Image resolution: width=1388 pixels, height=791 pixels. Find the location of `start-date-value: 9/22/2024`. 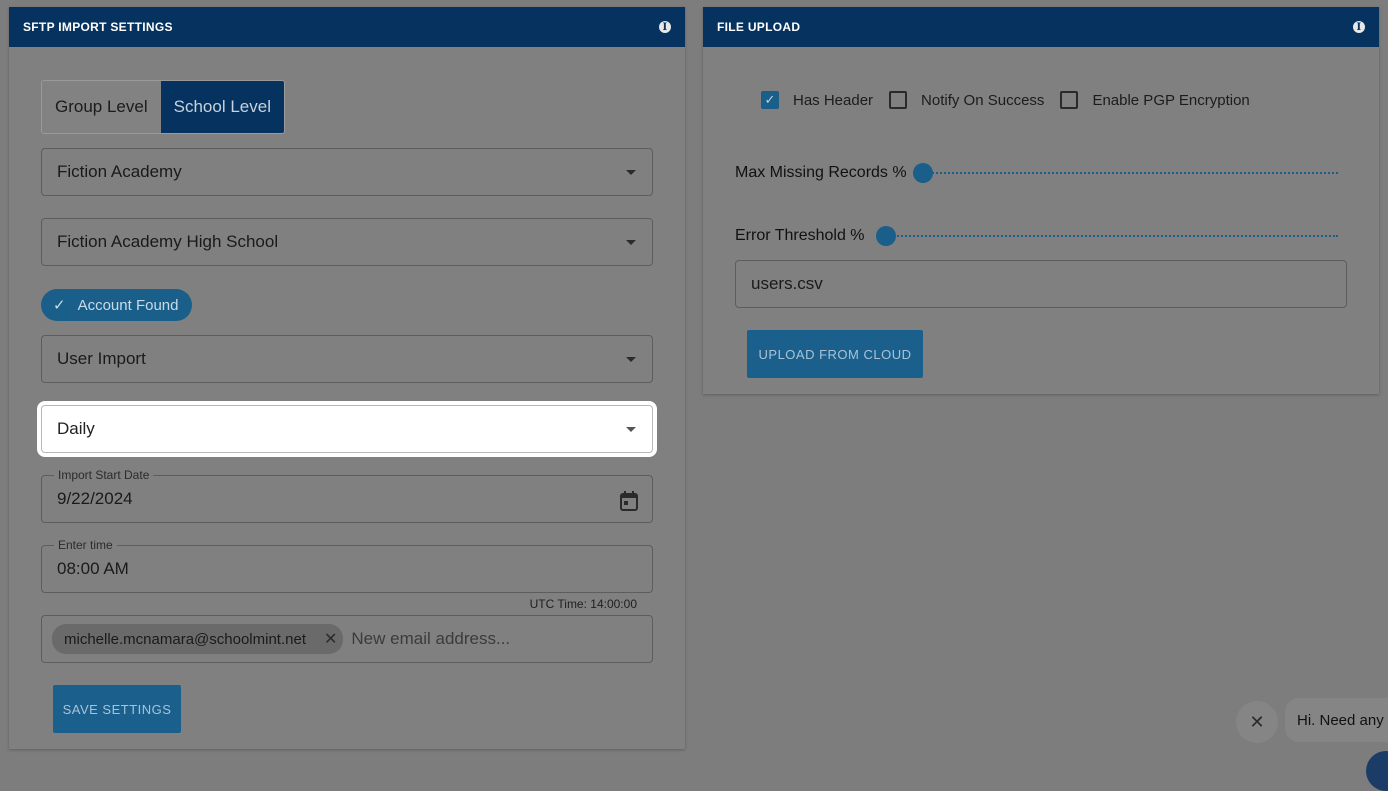

start-date-value: 9/22/2024 is located at coordinates (95, 498).